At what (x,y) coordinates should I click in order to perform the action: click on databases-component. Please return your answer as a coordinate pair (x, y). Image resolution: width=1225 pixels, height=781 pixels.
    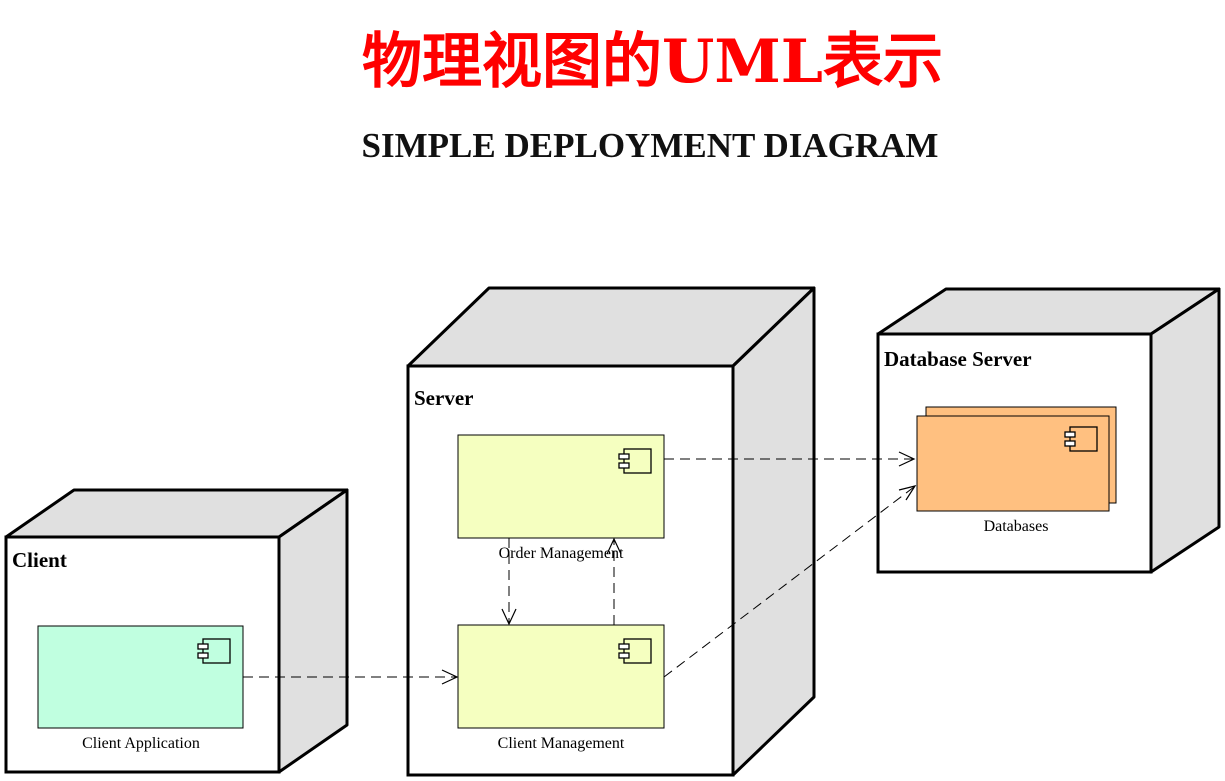
    Looking at the image, I should click on (1016, 459).